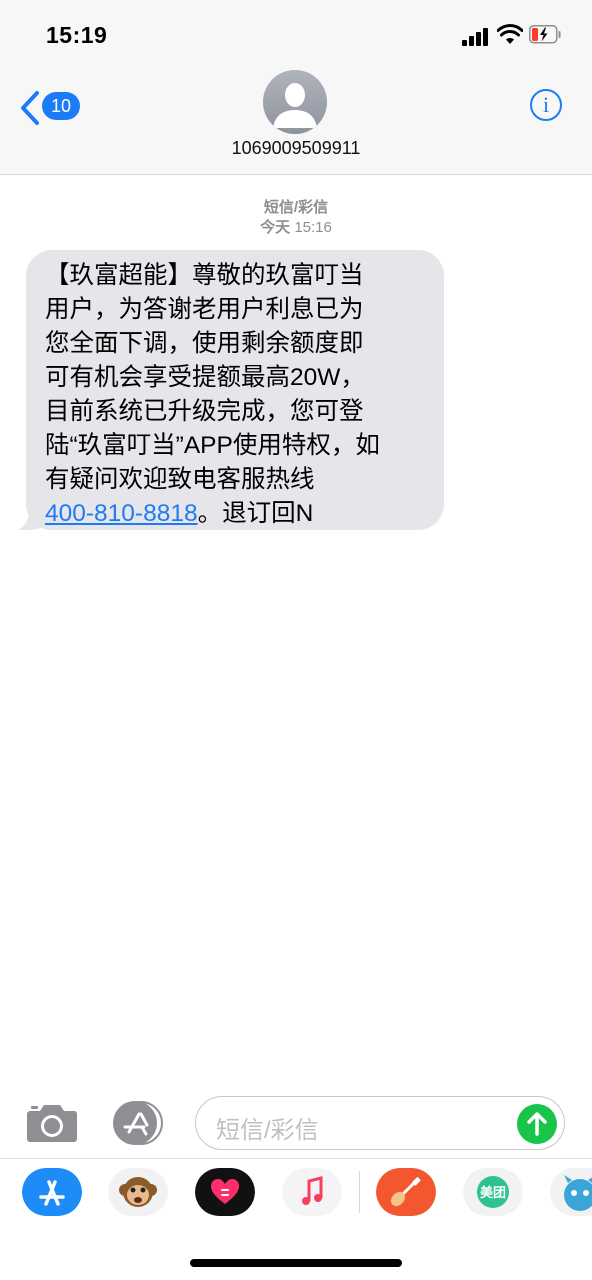  What do you see at coordinates (205, 377) in the screenshot?
I see `message-line: 可有机会享受提额最高20W，` at bounding box center [205, 377].